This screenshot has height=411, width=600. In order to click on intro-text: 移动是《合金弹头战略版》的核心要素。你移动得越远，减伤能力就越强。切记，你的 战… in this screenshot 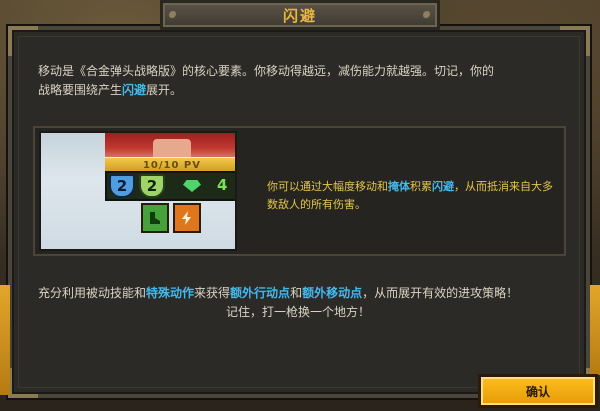, I will do `click(298, 81)`.